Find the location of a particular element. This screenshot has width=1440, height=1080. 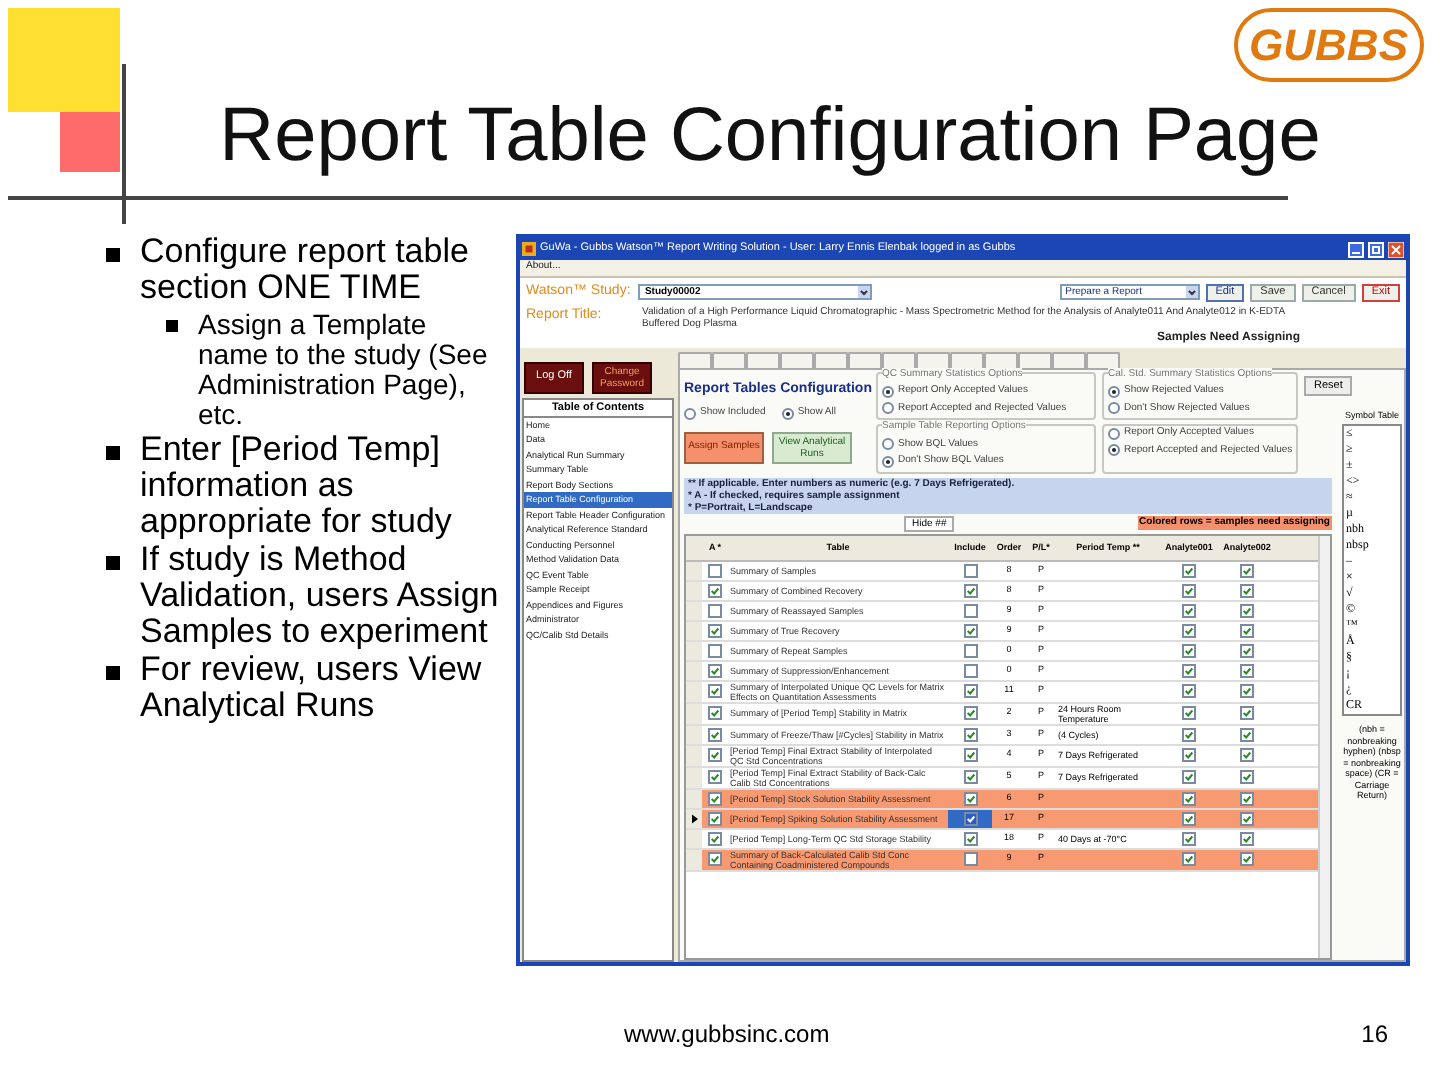

bullet-text: For review, users View Analytical Runs is located at coordinates (312, 688).